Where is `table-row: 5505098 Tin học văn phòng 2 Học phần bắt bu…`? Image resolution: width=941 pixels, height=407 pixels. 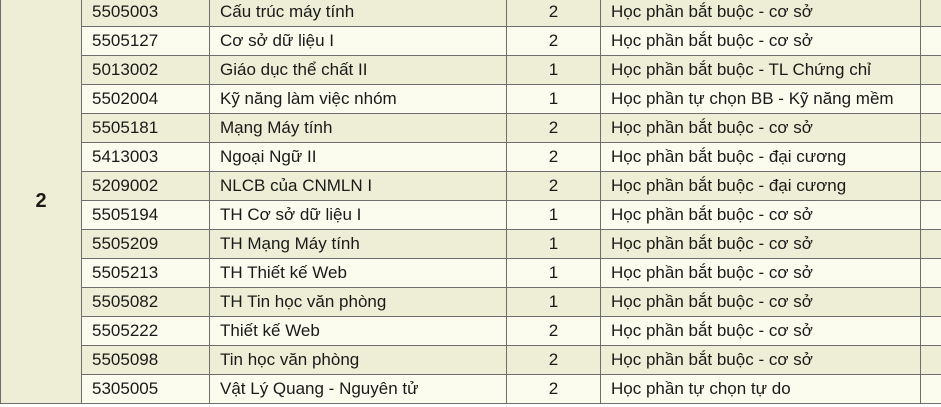
table-row: 5505098 Tin học văn phòng 2 Học phần bắt bu… is located at coordinates (471, 360).